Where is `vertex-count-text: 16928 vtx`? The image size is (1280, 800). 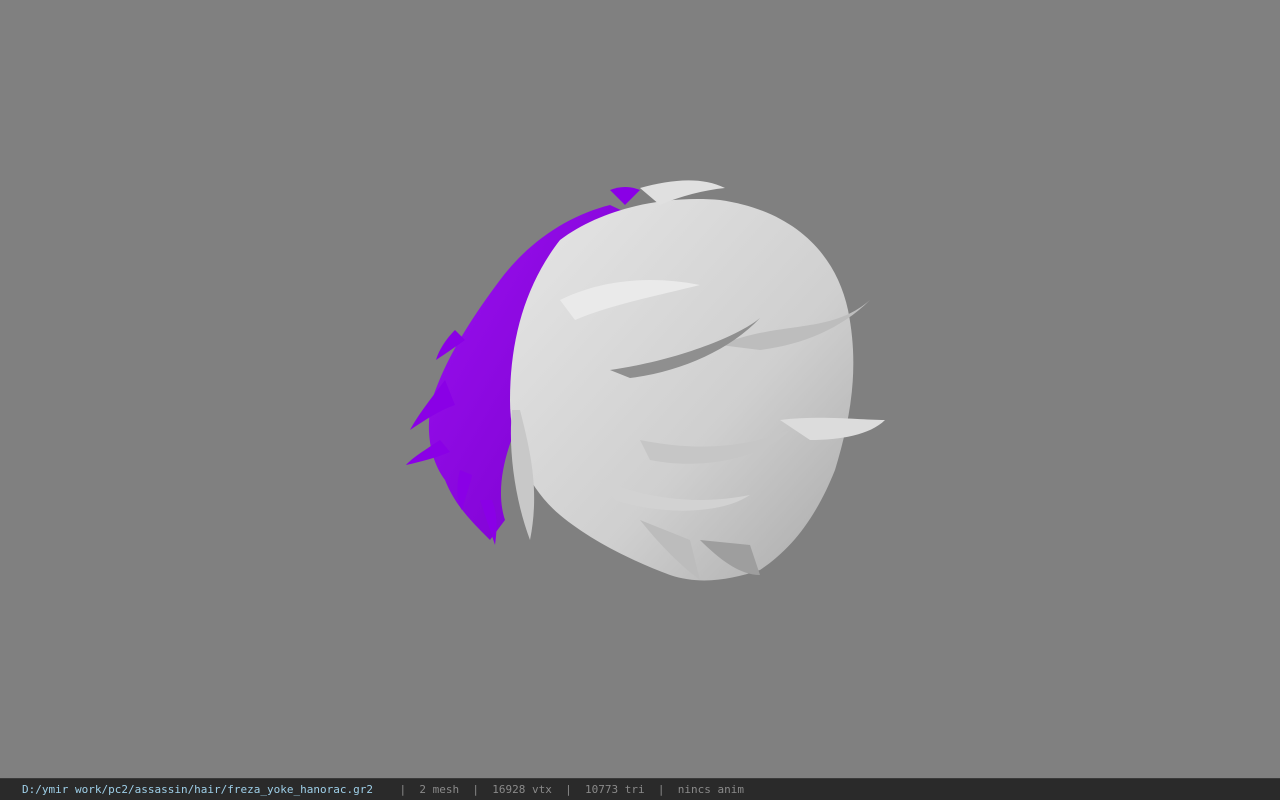 vertex-count-text: 16928 vtx is located at coordinates (522, 789).